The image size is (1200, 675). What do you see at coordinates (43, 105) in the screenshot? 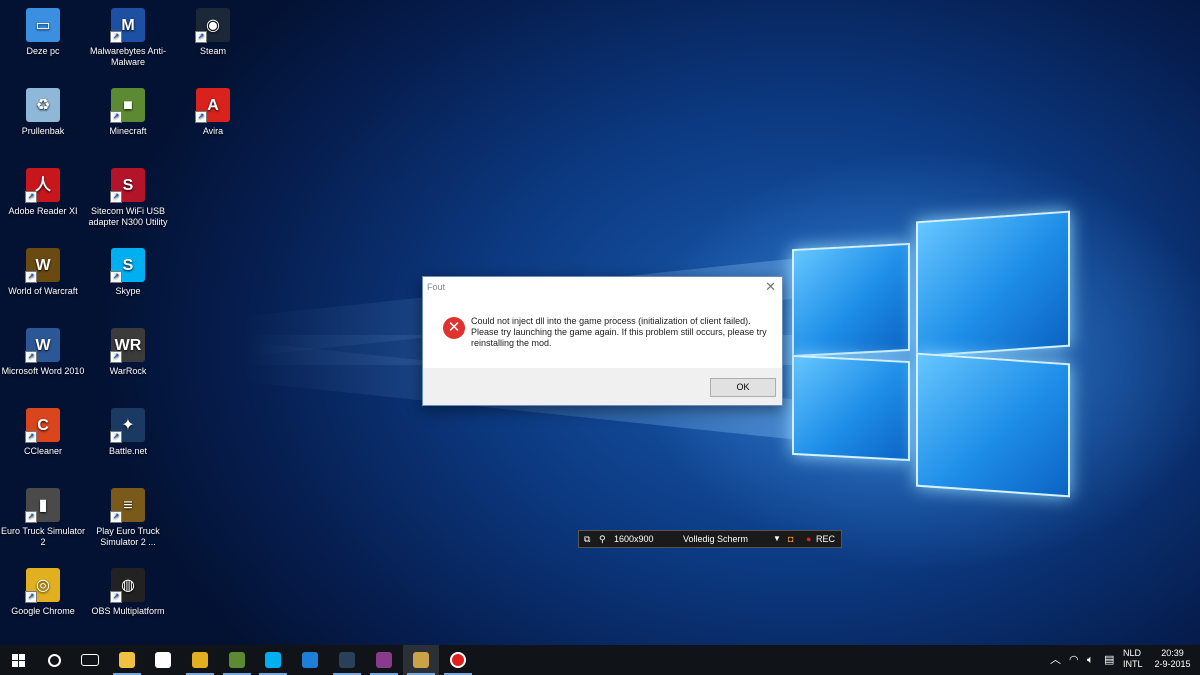
I see `recycle-bin-icon: ♻` at bounding box center [43, 105].